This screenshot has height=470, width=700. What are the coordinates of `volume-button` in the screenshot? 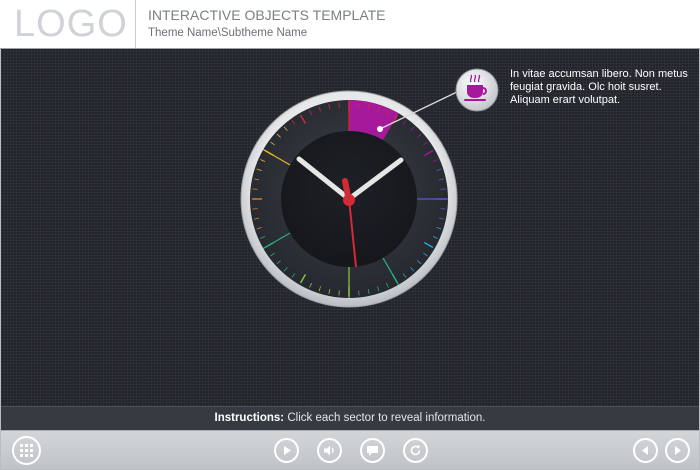 It's located at (329, 450).